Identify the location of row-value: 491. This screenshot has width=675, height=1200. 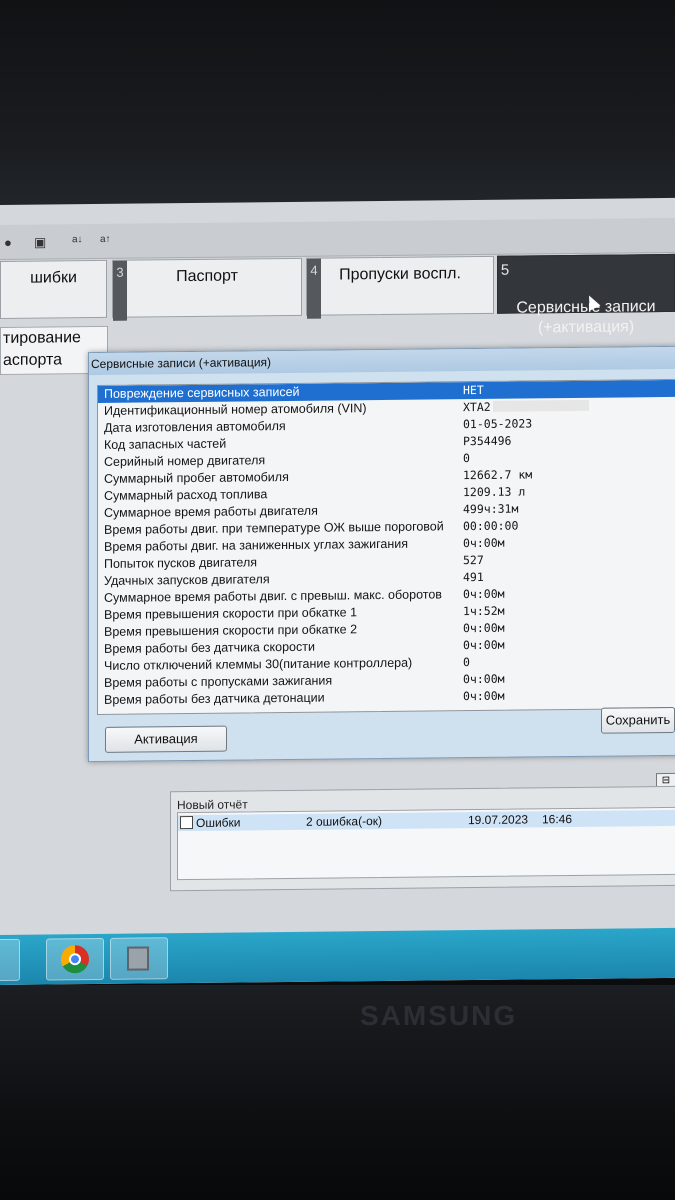
(473, 577).